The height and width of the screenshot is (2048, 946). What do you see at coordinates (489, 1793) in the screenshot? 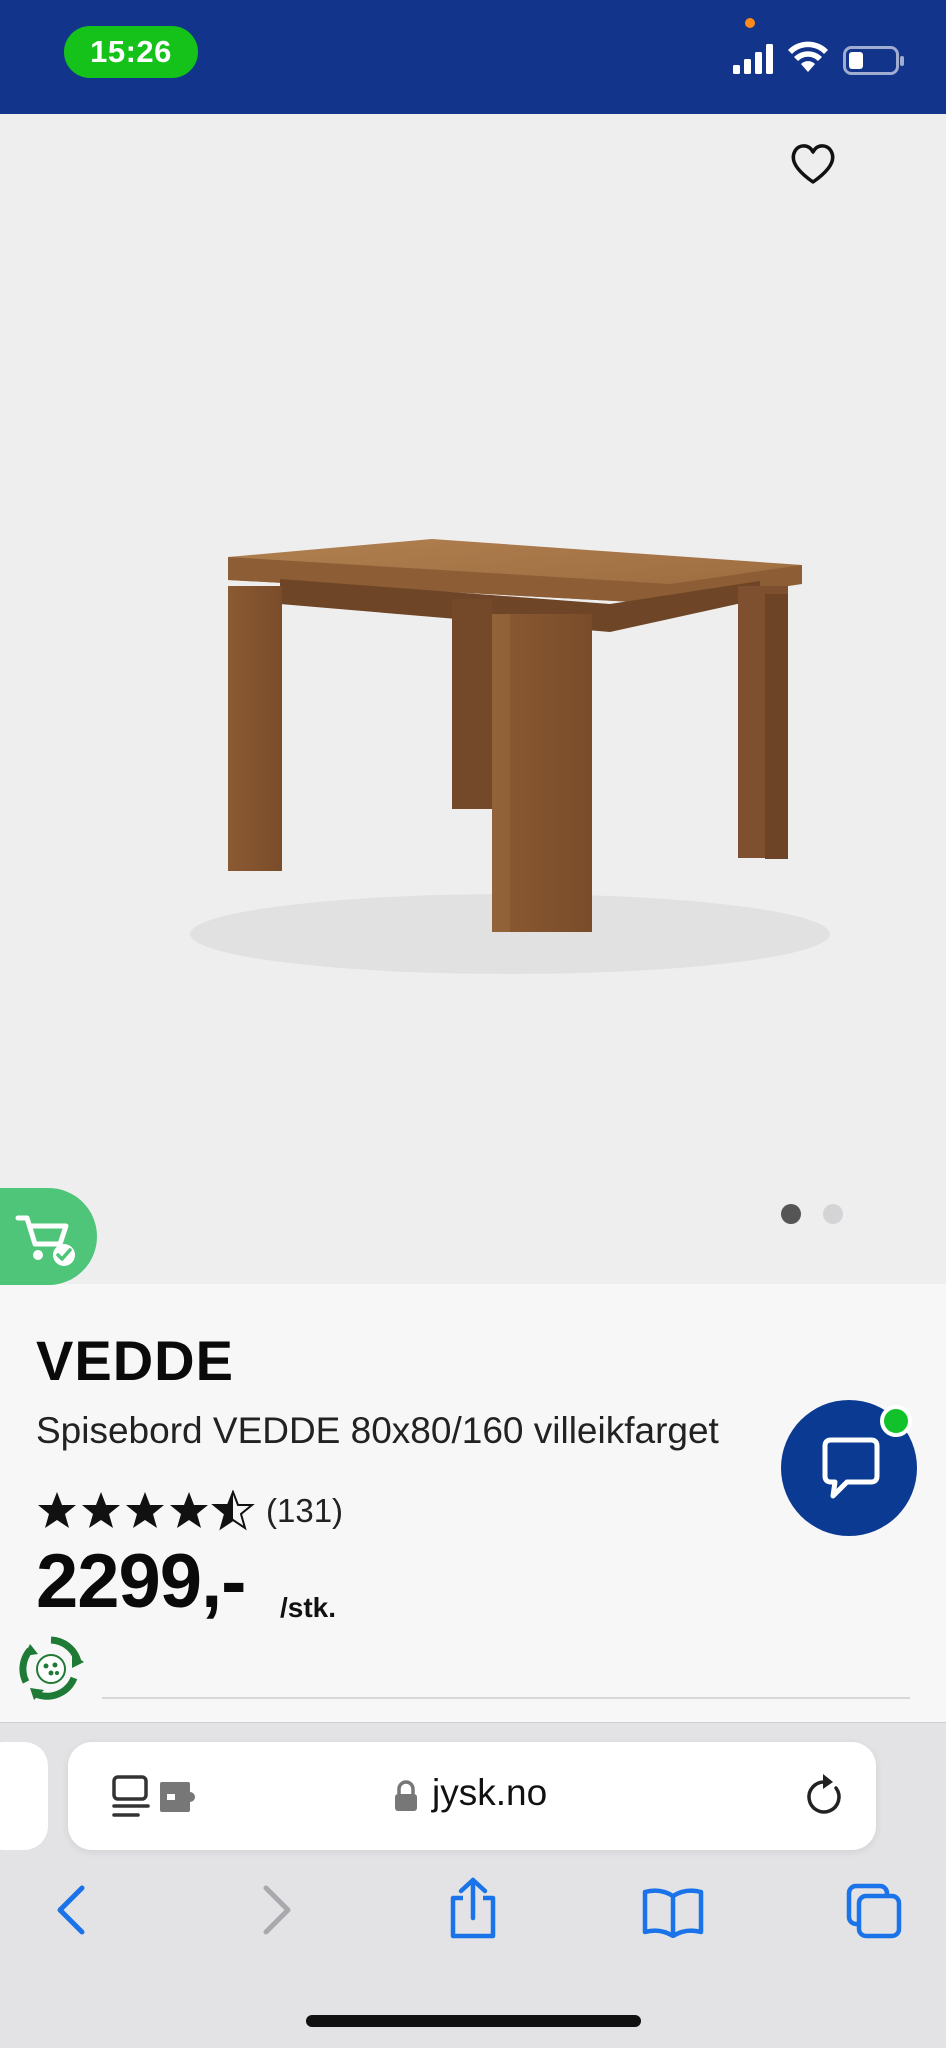
I see `address-domain: jysk.no` at bounding box center [489, 1793].